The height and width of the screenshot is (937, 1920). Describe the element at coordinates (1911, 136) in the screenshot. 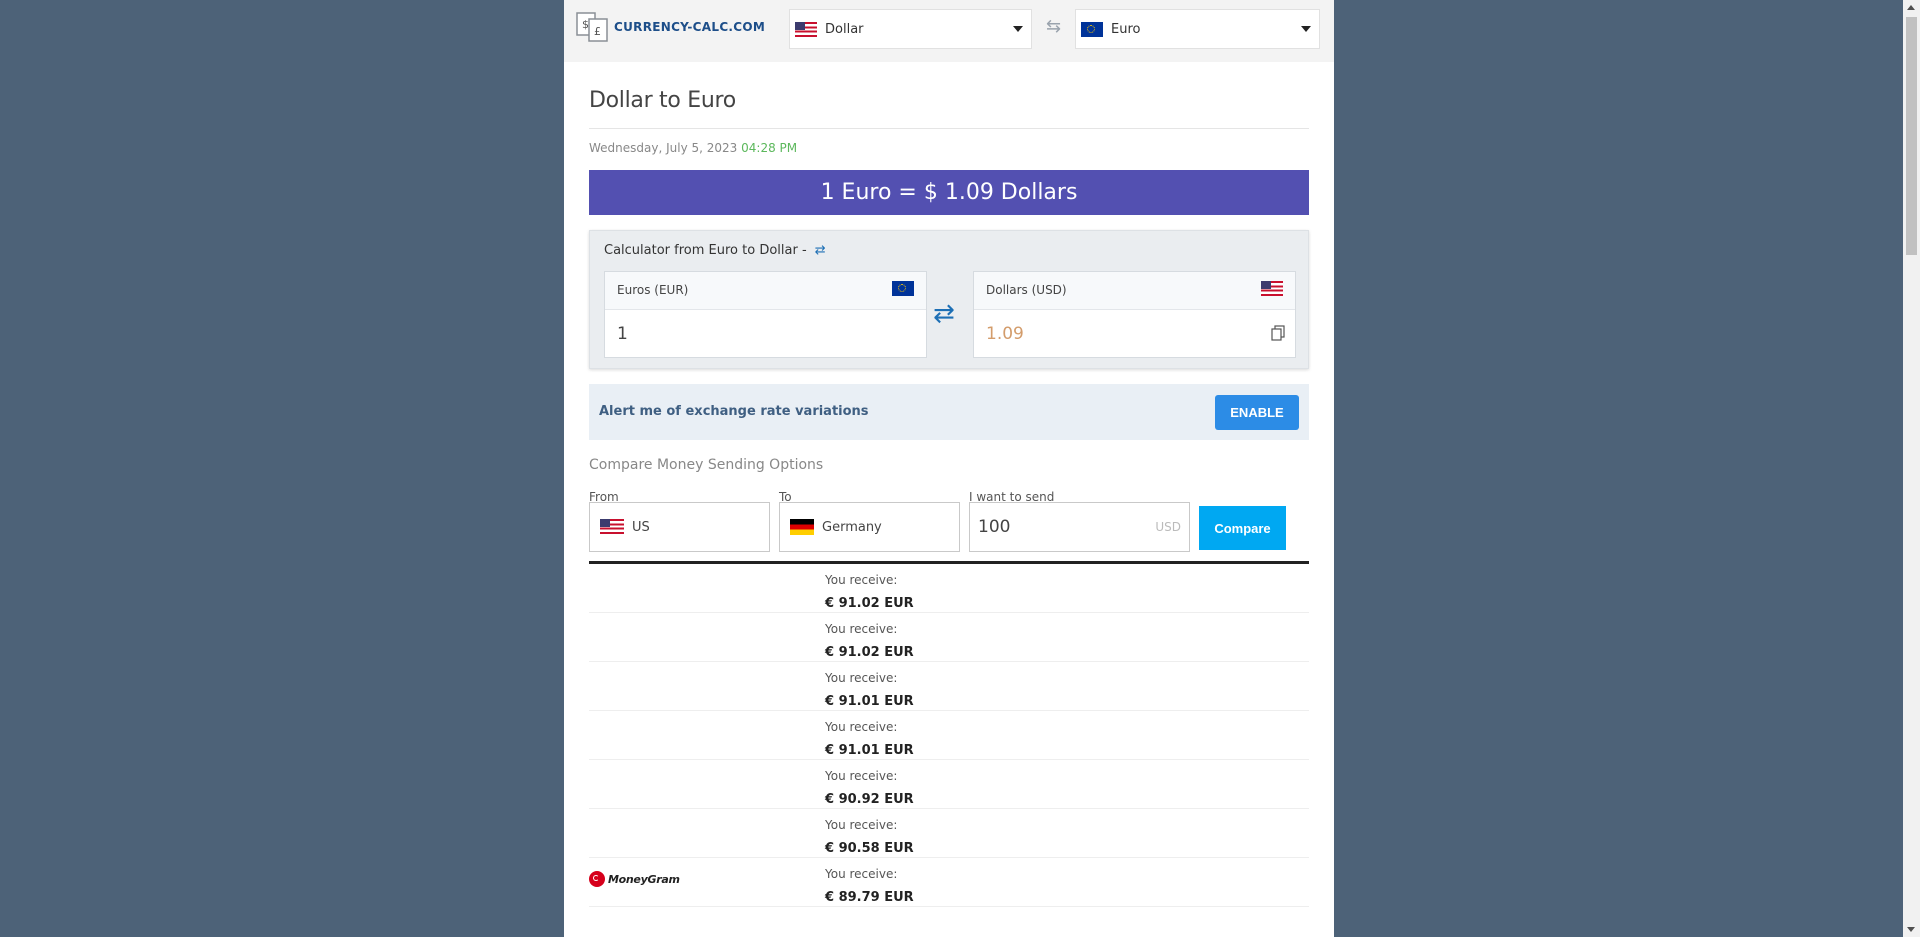

I see `scroll-thumb` at that location.